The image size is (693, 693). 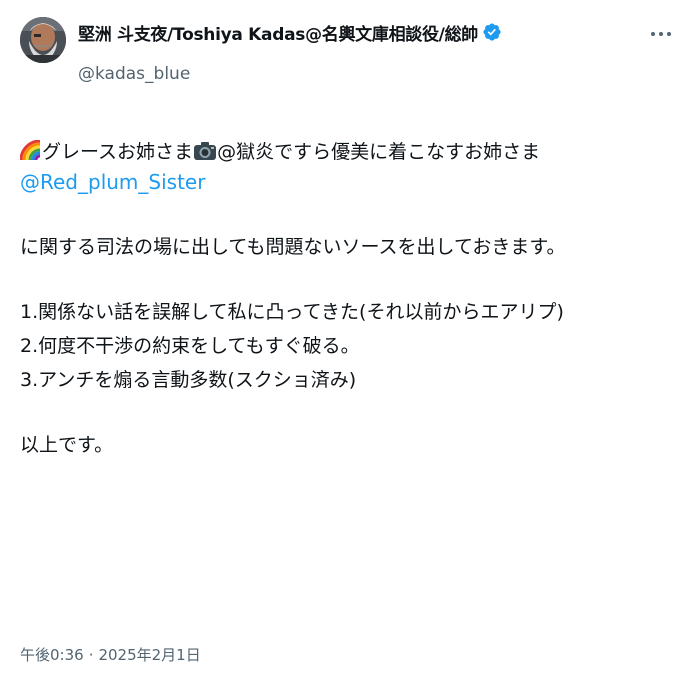 I want to click on avatar-image, so click(x=43, y=40).